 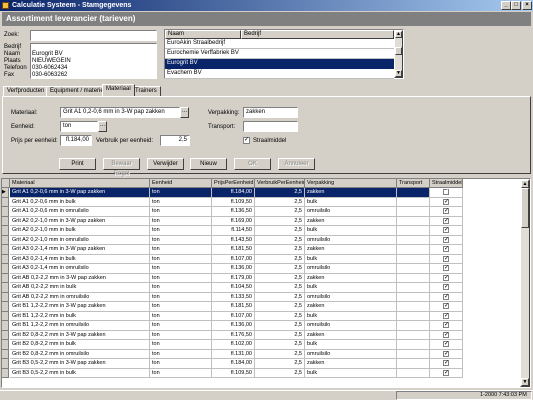 What do you see at coordinates (26, 91) in the screenshot?
I see `tab-verfproducten: Verfproducten` at bounding box center [26, 91].